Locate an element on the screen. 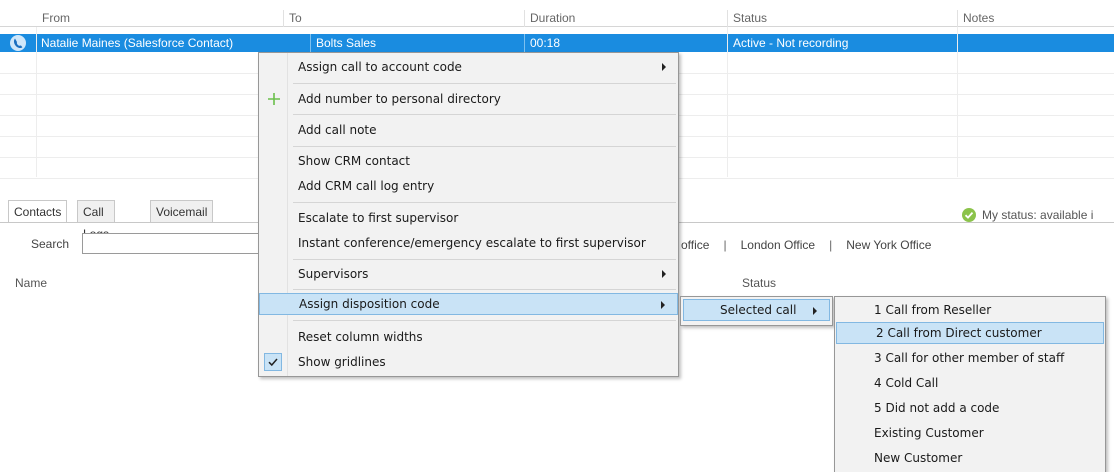 This screenshot has height=472, width=1114. contacts-column-name: Name is located at coordinates (31, 283).